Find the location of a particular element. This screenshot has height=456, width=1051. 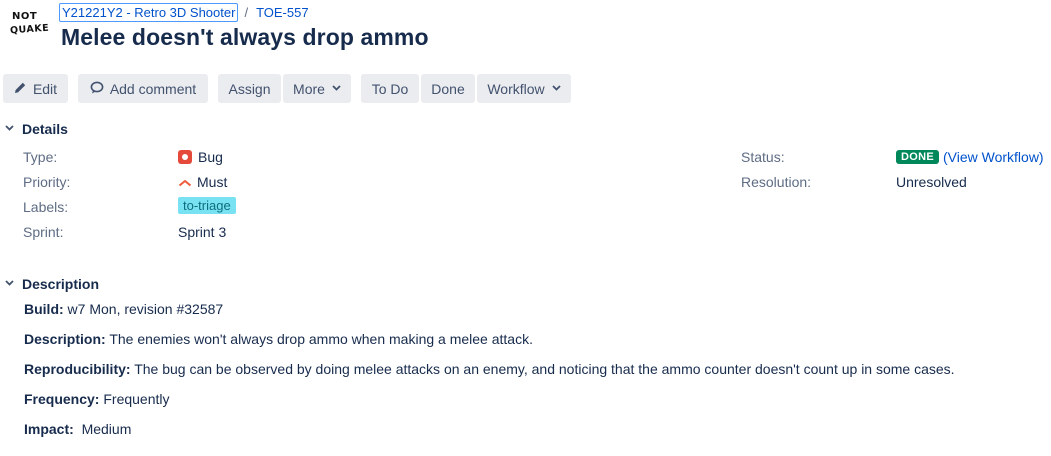

impact-line: Impact: Medium is located at coordinates (77, 429).